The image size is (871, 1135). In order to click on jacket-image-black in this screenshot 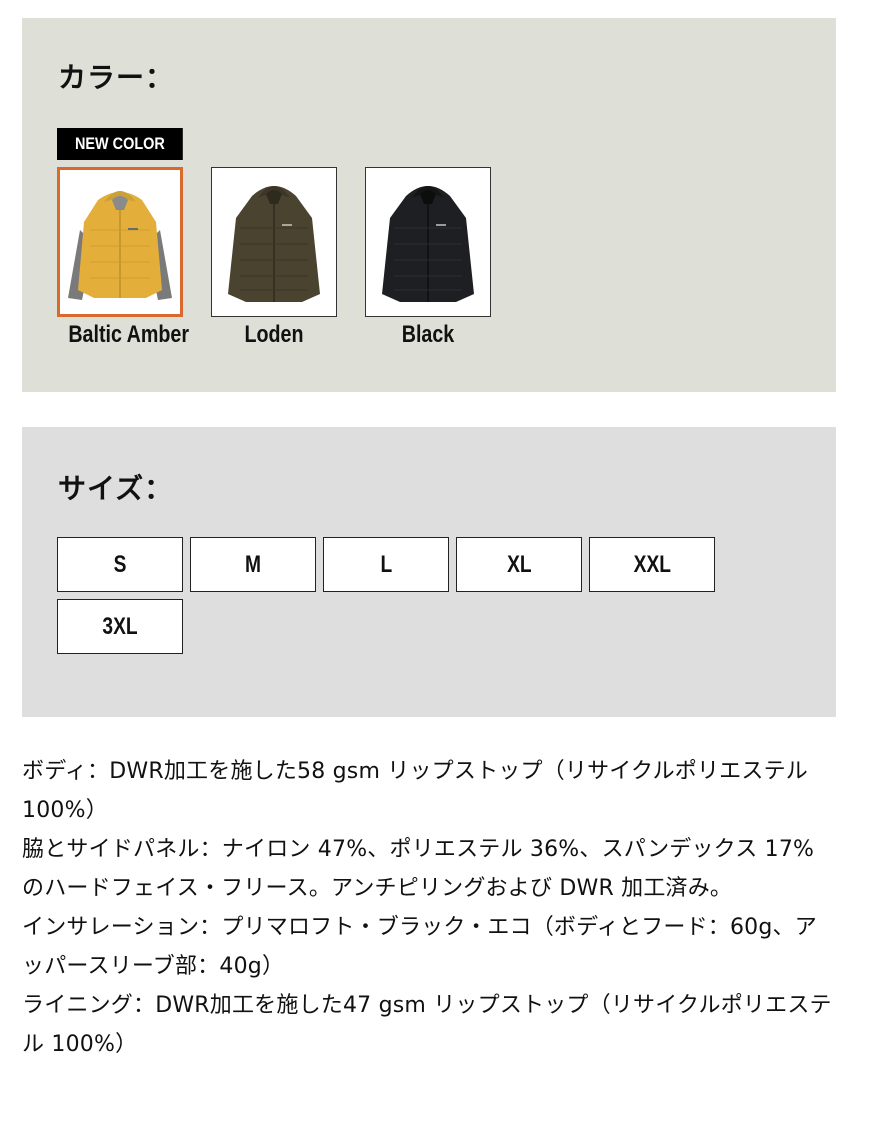, I will do `click(428, 242)`.